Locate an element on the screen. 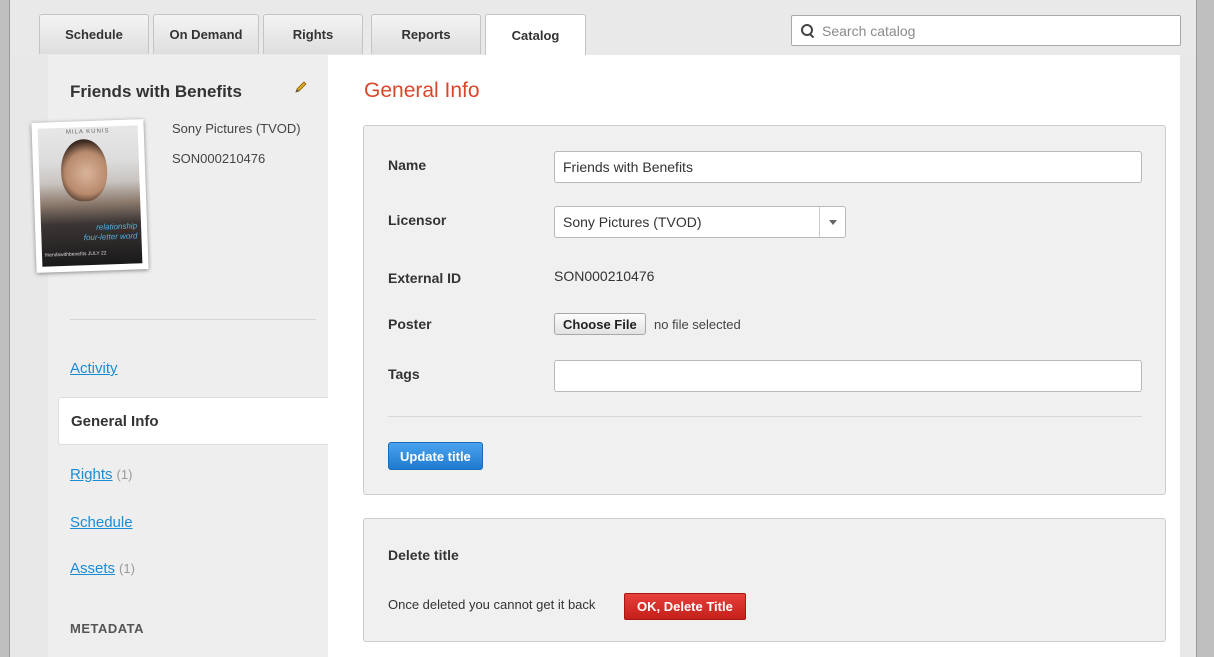  external-id-label: External ID is located at coordinates (425, 278).